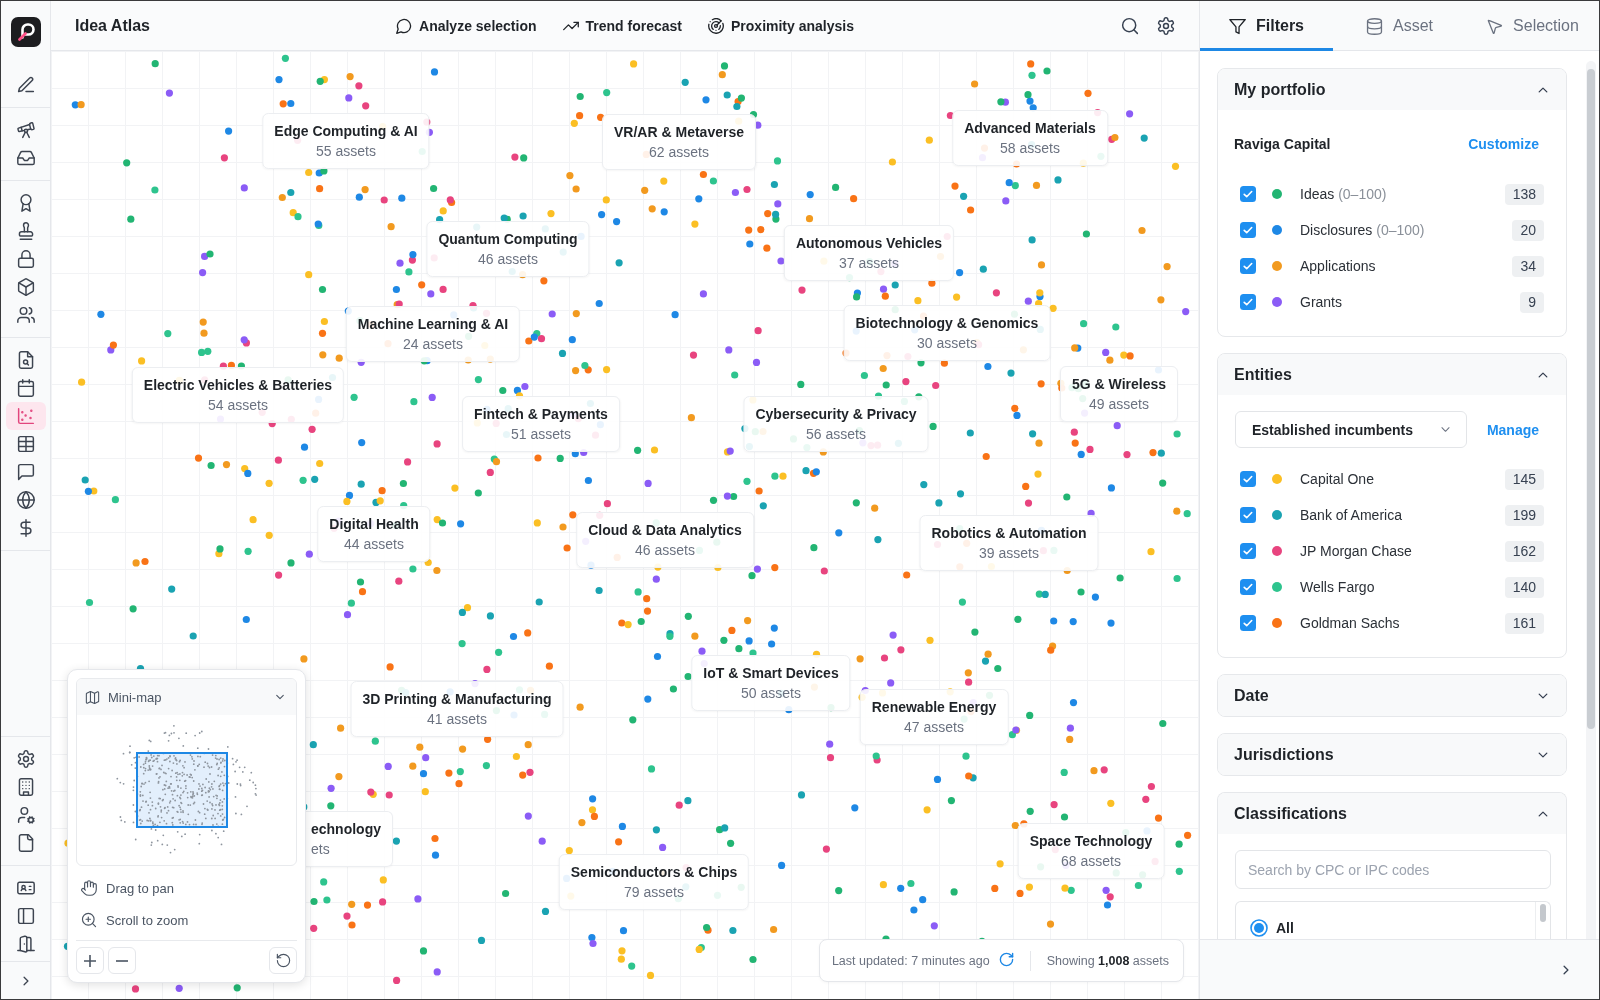 The width and height of the screenshot is (1600, 1000). I want to click on stamp-icon, so click(25, 231).